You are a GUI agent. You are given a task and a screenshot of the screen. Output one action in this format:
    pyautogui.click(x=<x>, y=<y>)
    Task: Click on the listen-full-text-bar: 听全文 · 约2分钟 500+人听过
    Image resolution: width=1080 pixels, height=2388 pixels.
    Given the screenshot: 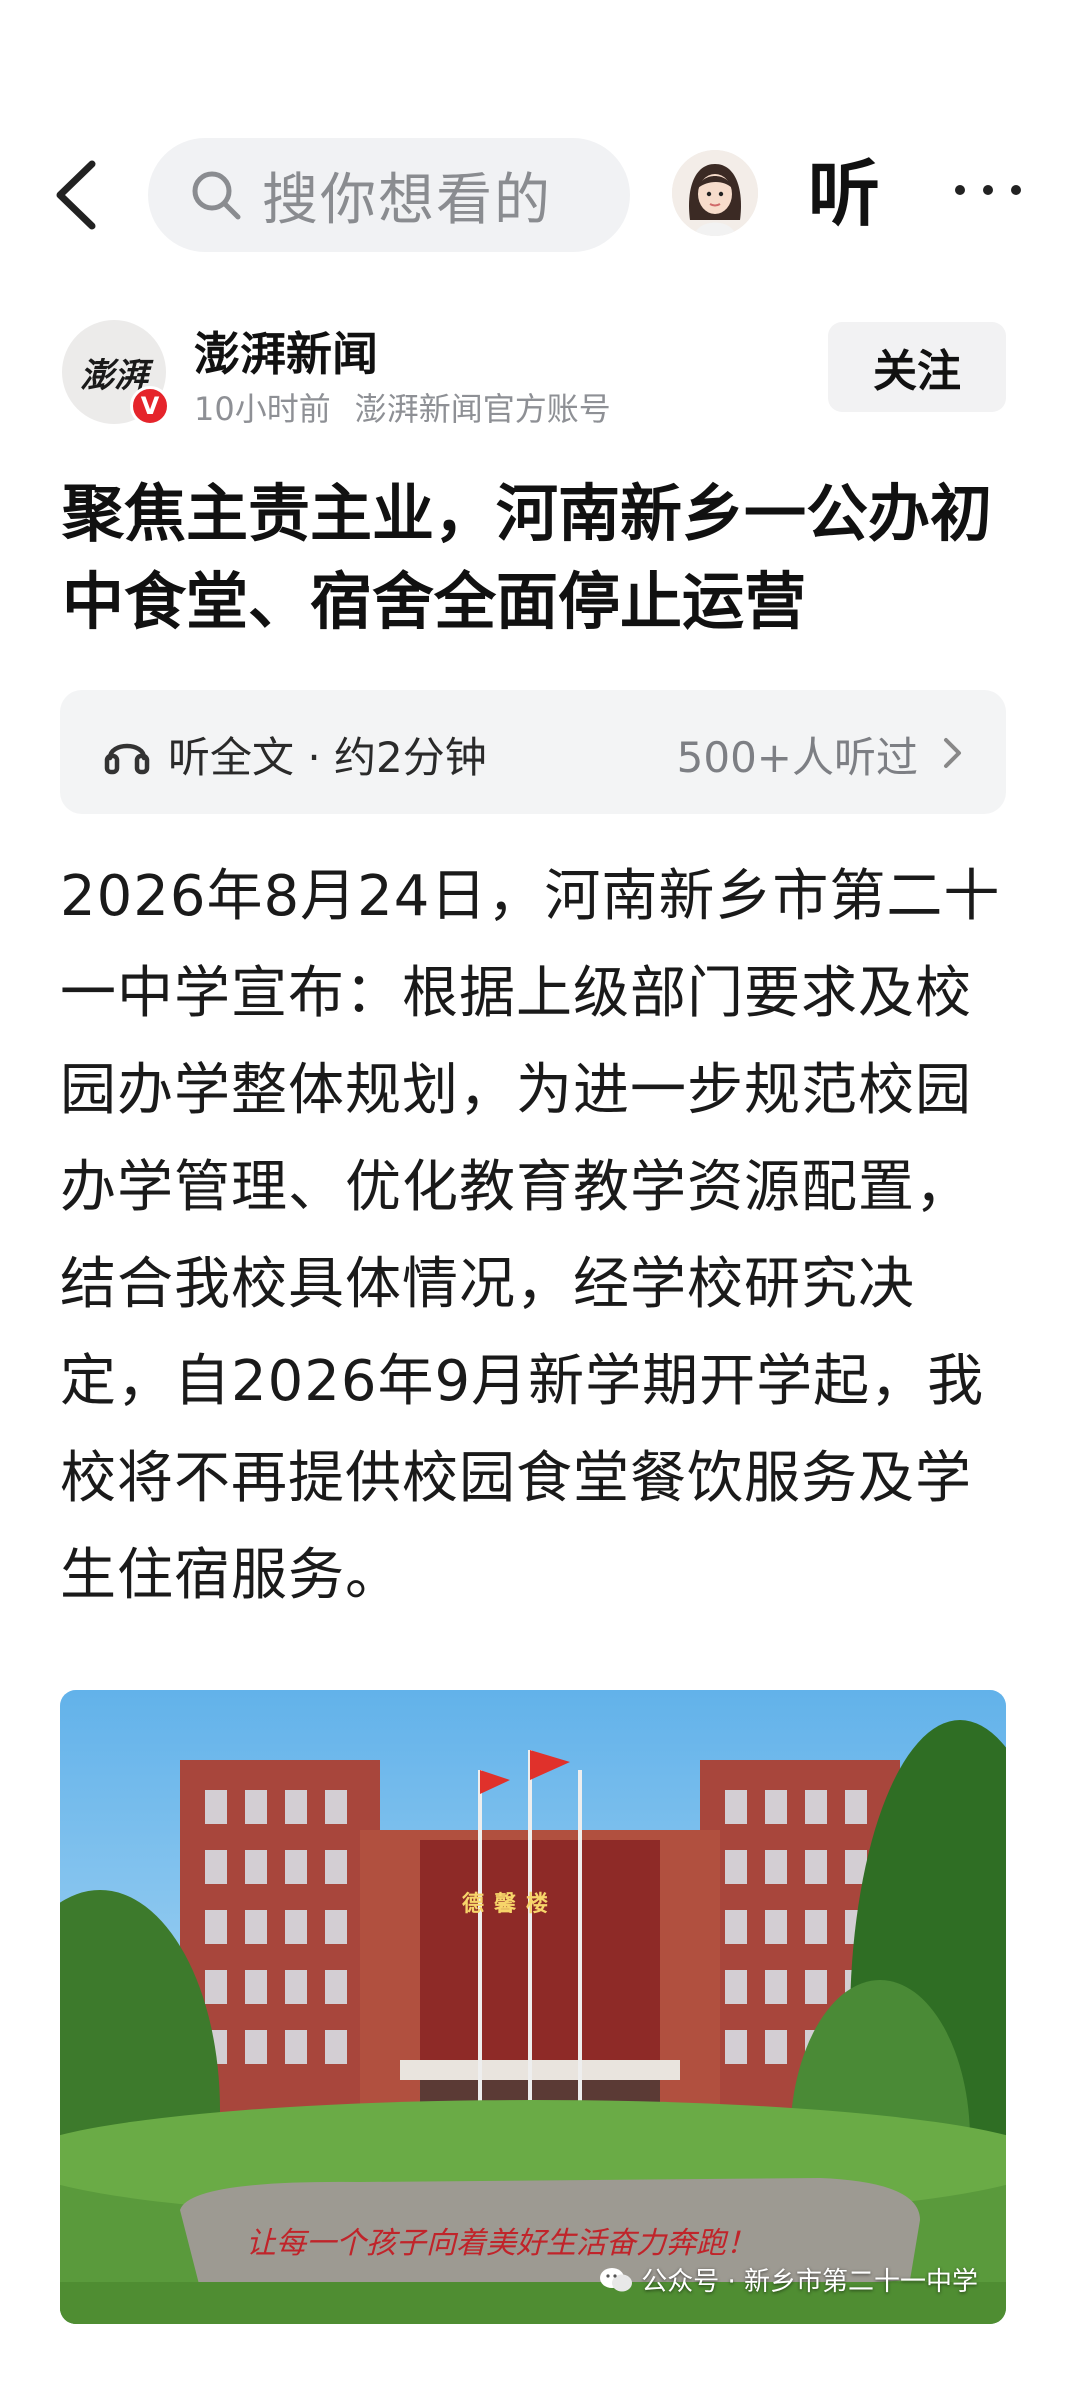 What is the action you would take?
    pyautogui.click(x=533, y=752)
    